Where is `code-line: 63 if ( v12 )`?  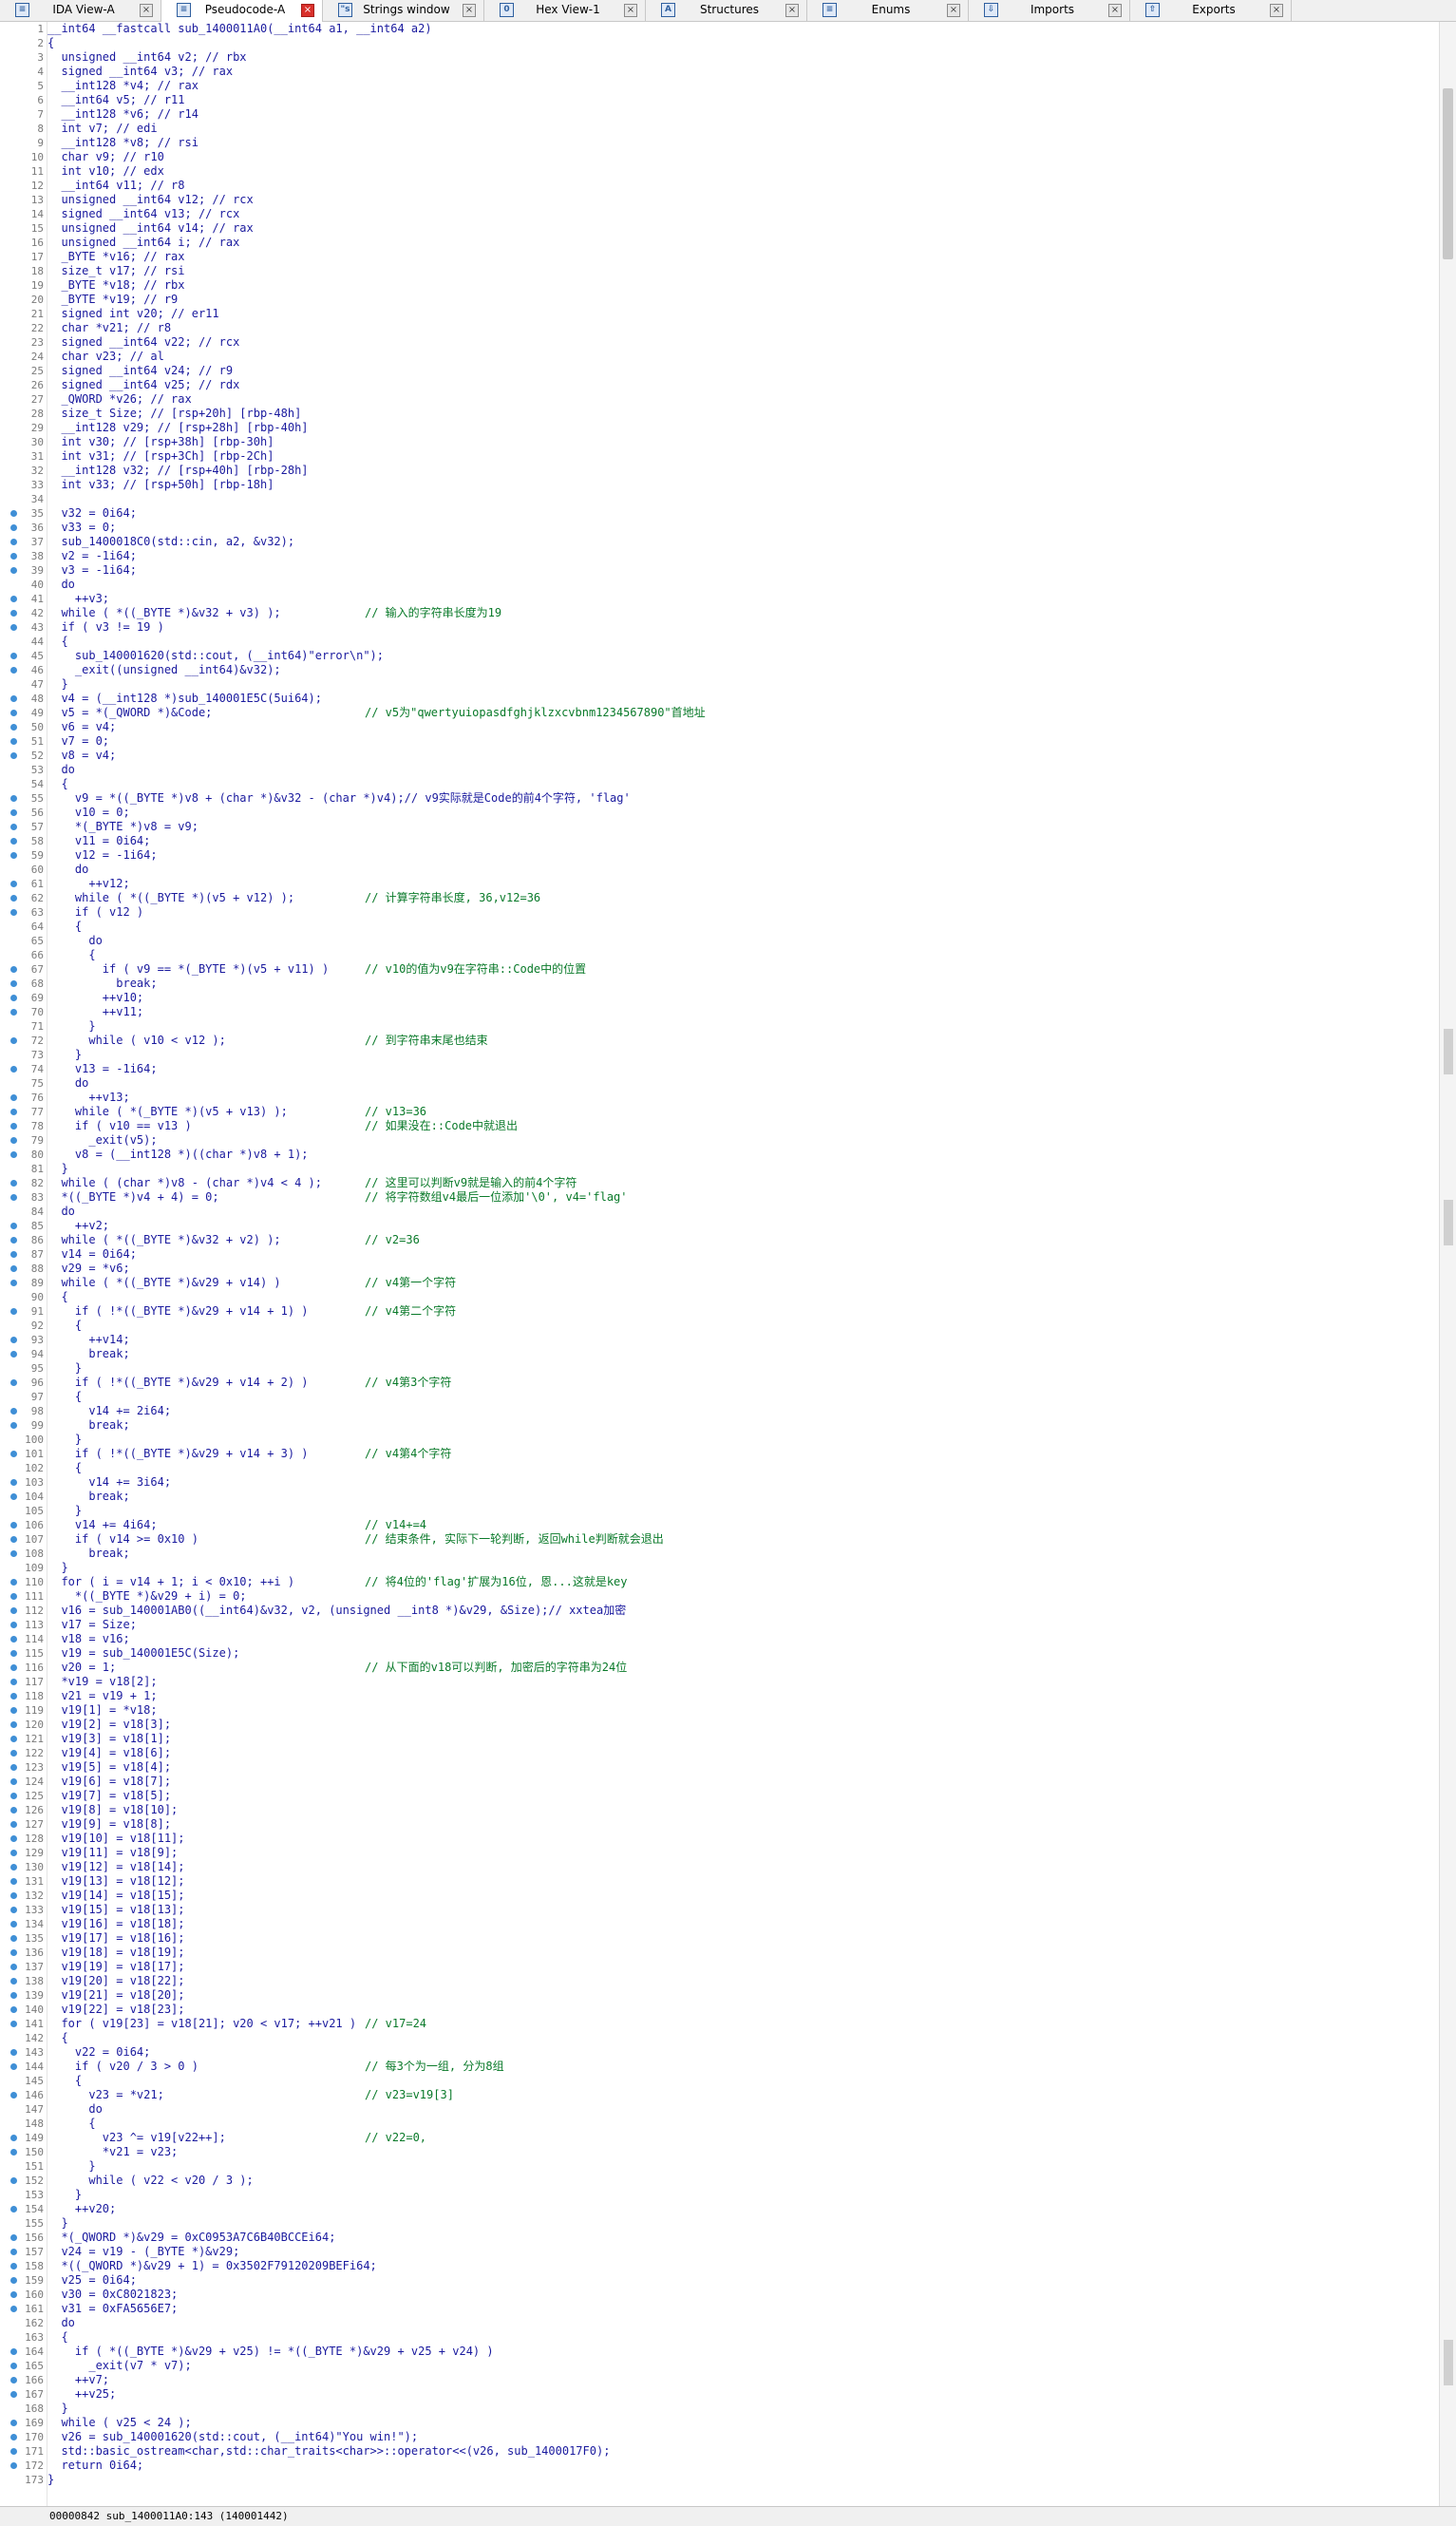 code-line: 63 if ( v12 ) is located at coordinates (719, 912).